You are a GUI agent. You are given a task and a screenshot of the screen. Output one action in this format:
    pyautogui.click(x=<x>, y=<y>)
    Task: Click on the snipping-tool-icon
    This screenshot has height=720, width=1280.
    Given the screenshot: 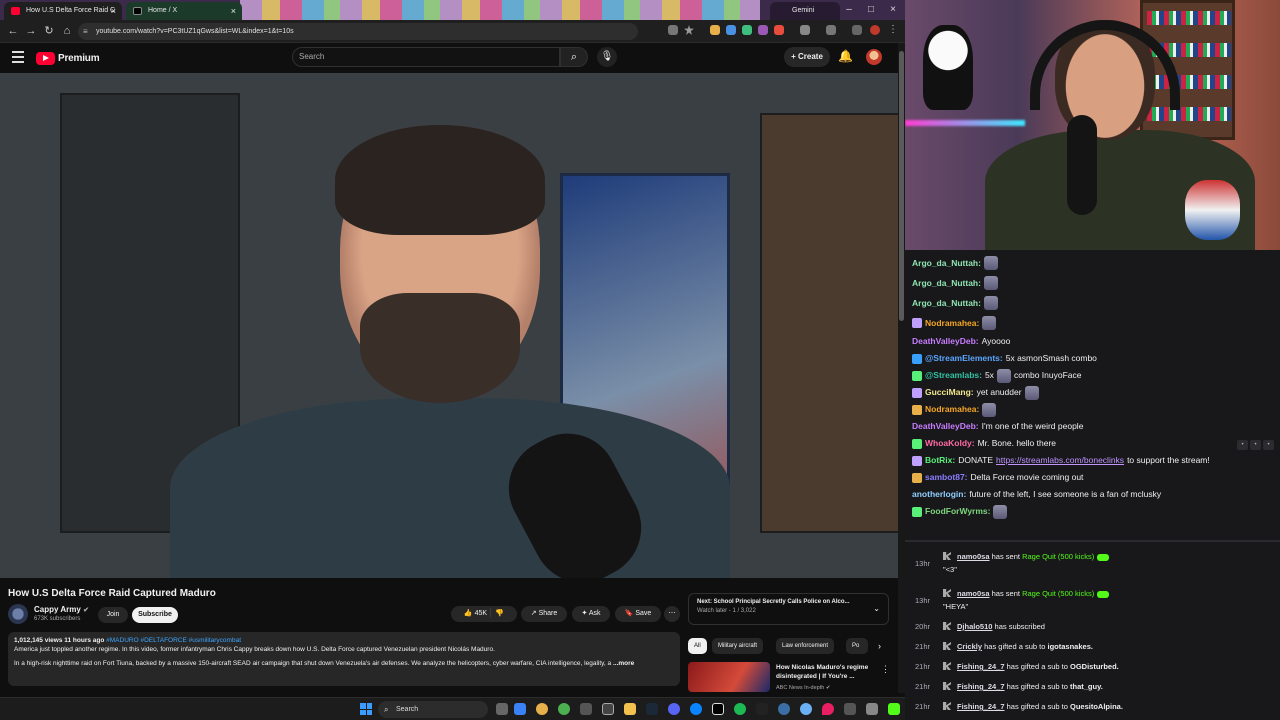 What is the action you would take?
    pyautogui.click(x=850, y=709)
    